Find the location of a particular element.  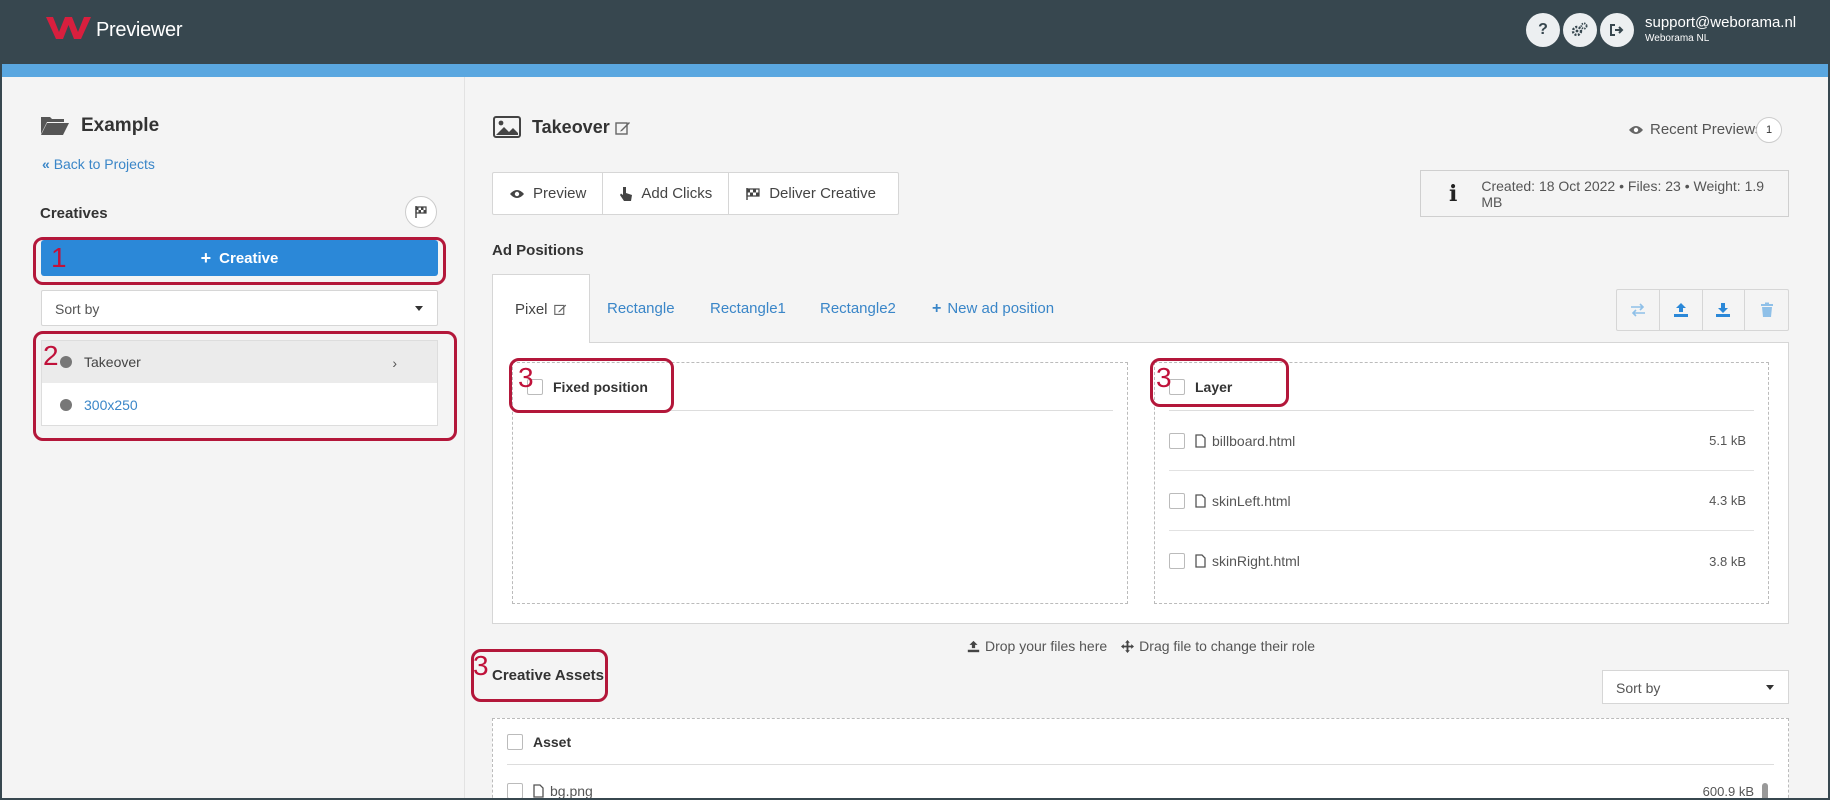

ad-positions-heading: Ad Positions is located at coordinates (538, 250).